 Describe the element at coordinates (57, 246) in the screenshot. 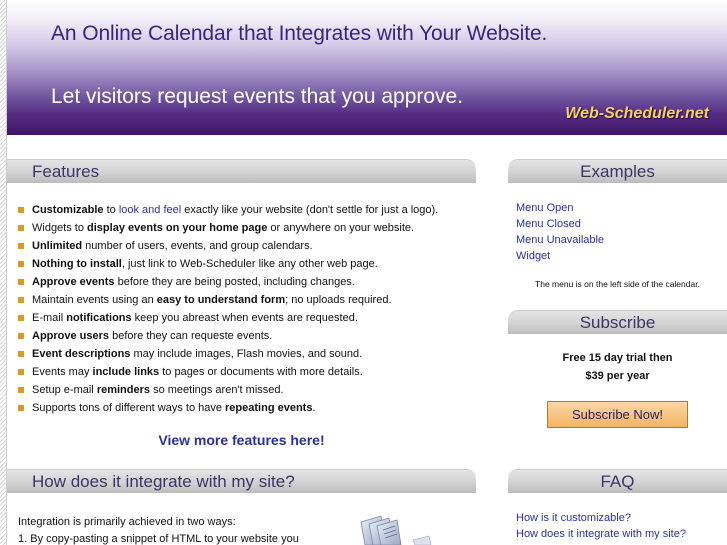

I see `feature-highlight: Unlimited` at that location.